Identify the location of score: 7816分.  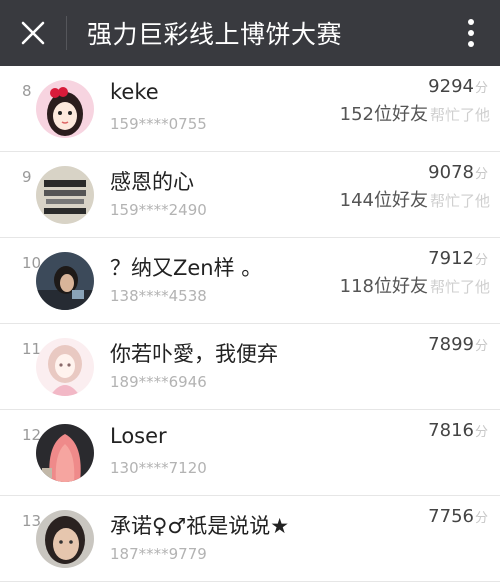
(458, 430).